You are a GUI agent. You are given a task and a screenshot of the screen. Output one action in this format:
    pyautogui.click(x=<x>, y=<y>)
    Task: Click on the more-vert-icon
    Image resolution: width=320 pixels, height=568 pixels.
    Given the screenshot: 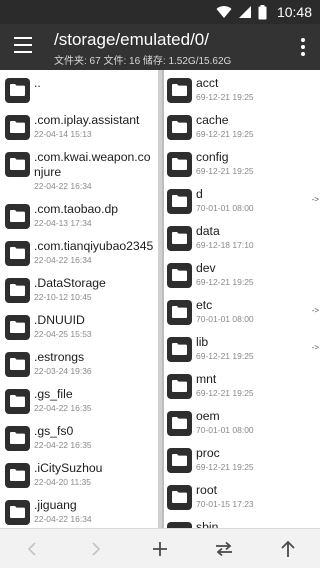 What is the action you would take?
    pyautogui.click(x=303, y=47)
    